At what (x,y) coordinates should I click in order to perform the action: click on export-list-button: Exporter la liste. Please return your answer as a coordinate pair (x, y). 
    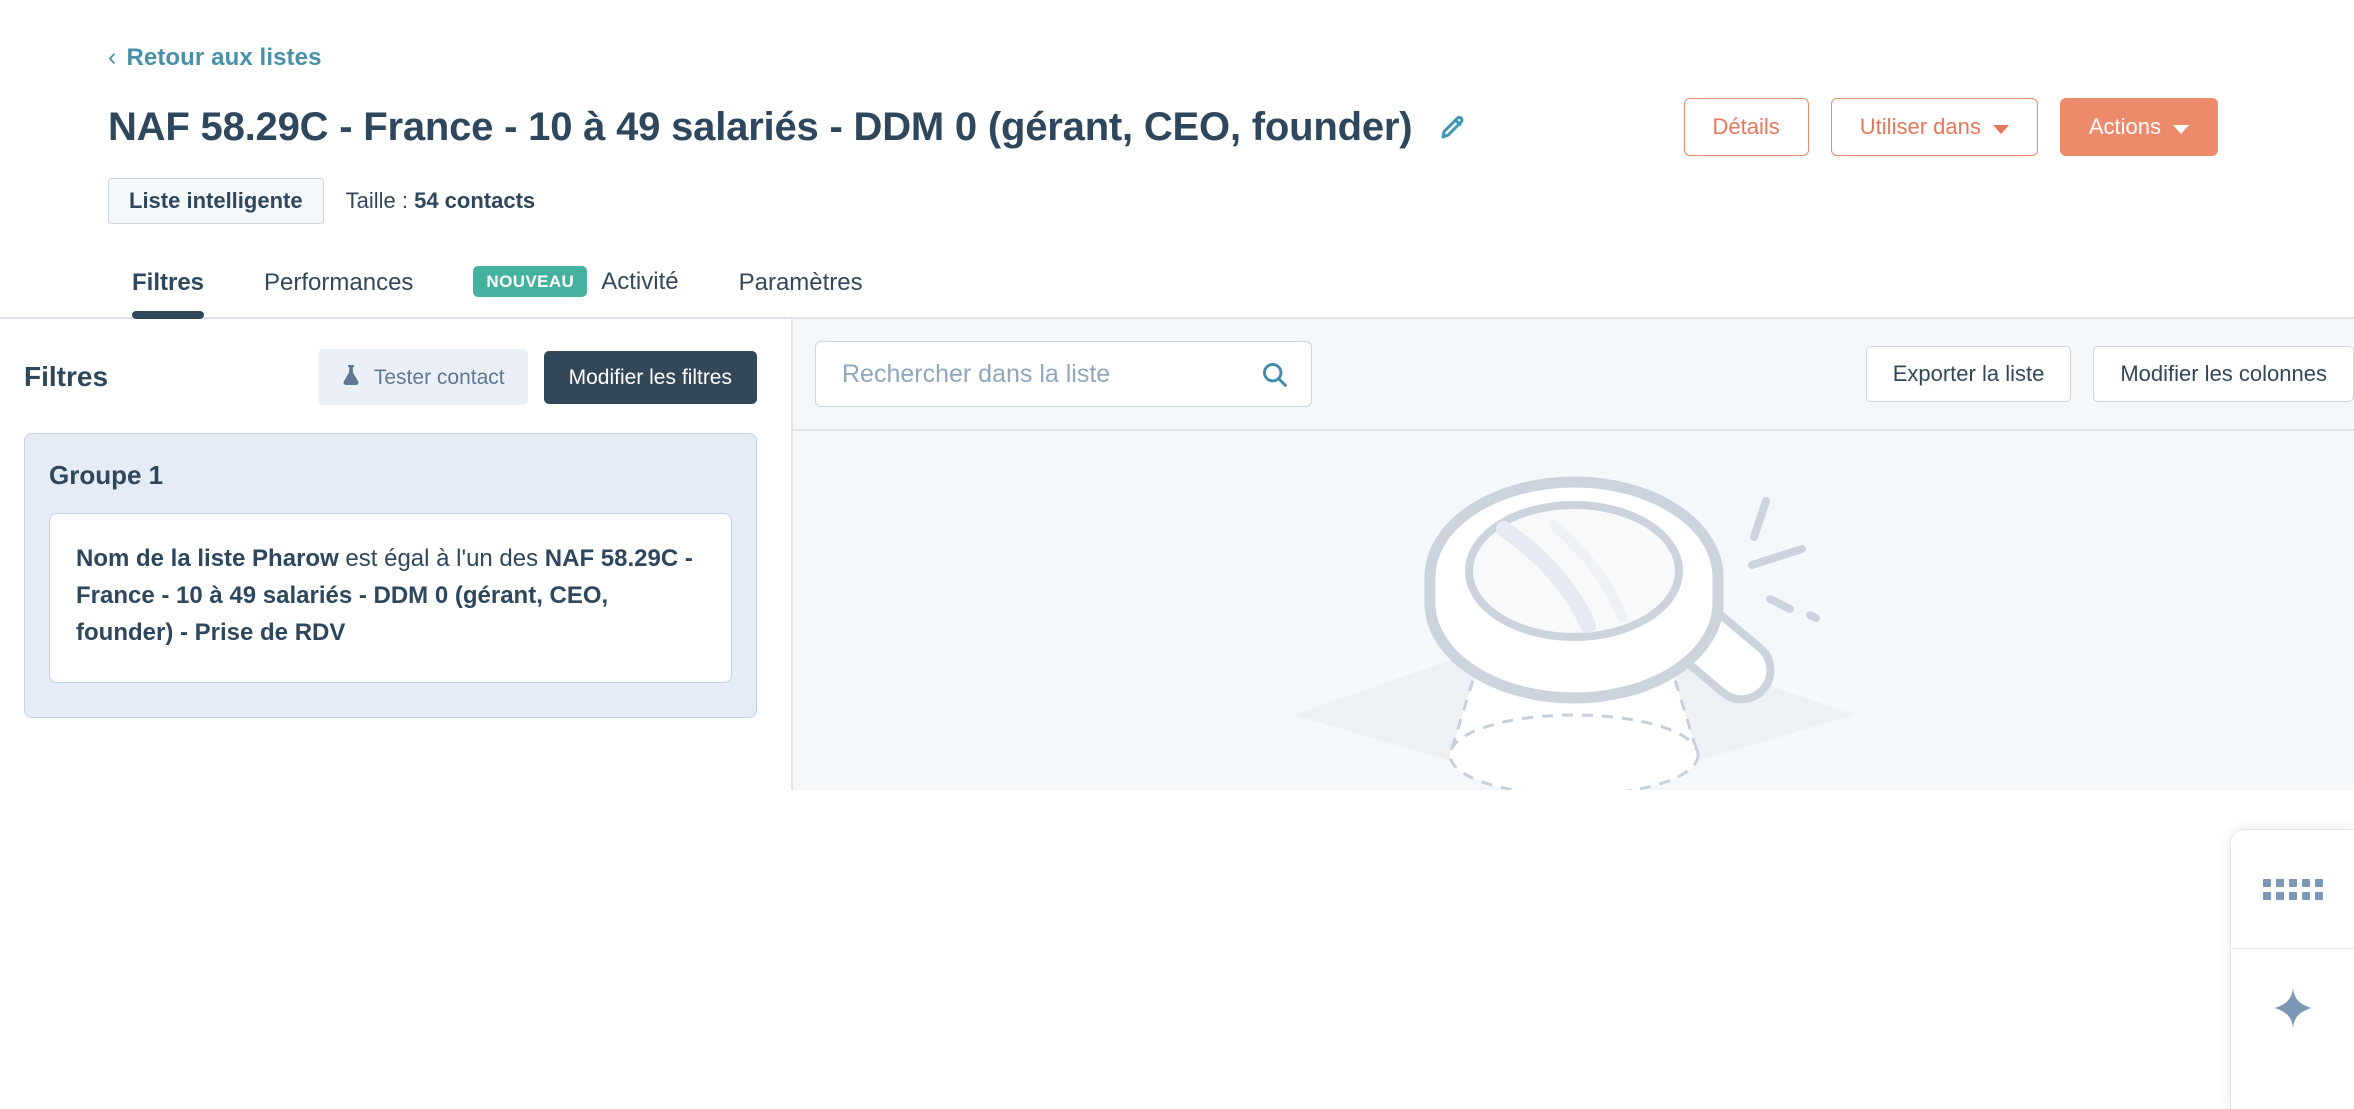
    Looking at the image, I should click on (1968, 374).